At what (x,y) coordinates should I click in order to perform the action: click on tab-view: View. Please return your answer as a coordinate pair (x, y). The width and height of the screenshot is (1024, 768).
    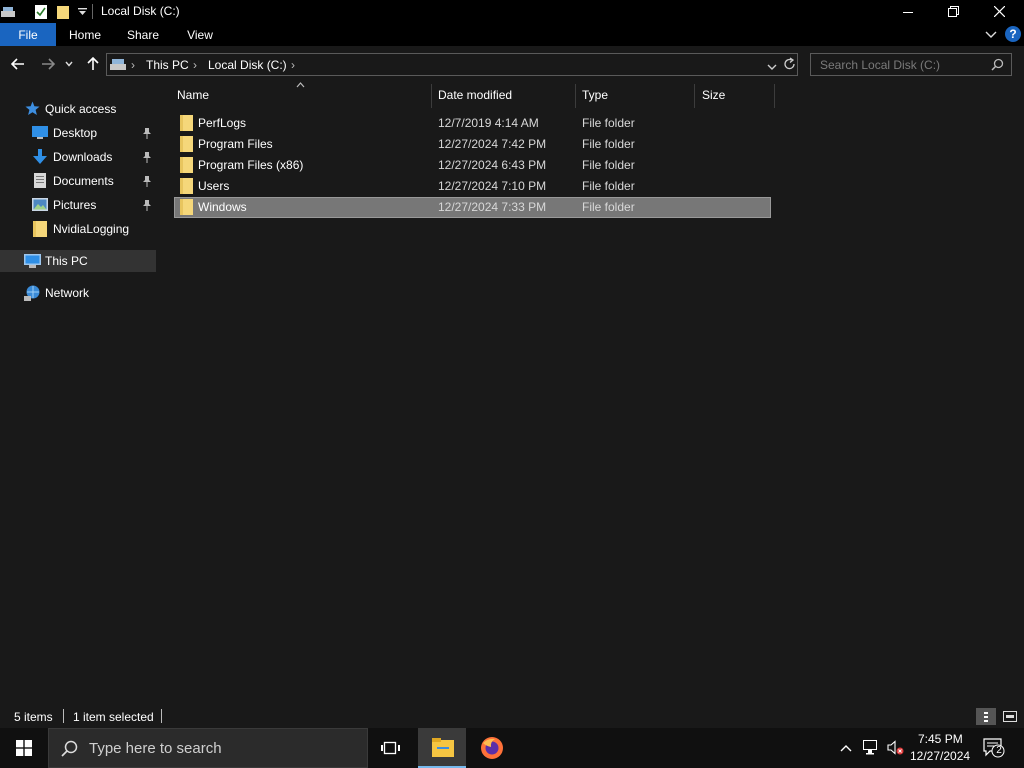
    Looking at the image, I should click on (200, 34).